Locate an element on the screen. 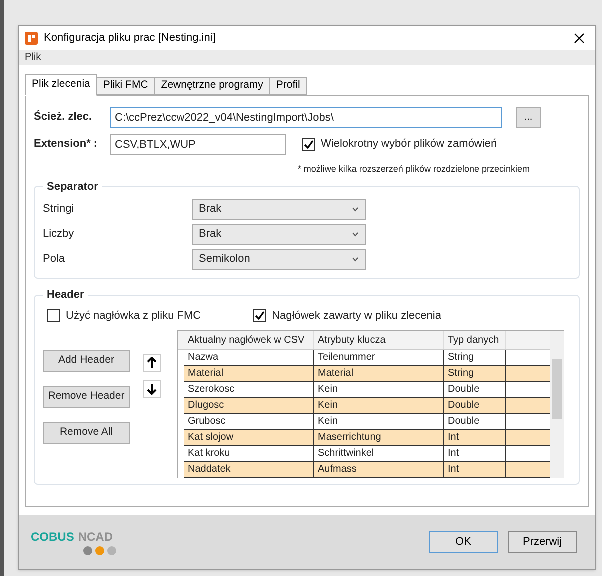  window-title: Konfiguracja pliku prac [Nesting.ini] is located at coordinates (130, 38).